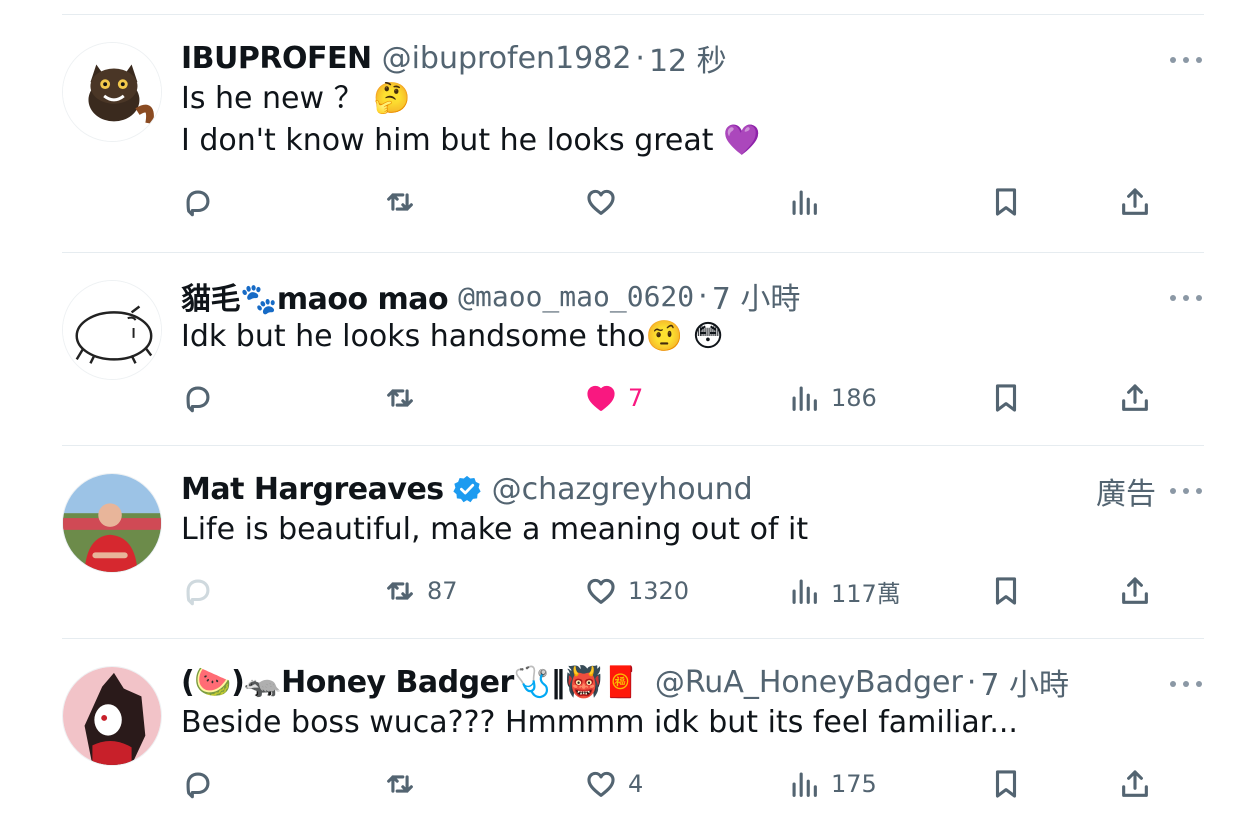  What do you see at coordinates (315, 296) in the screenshot?
I see `display-name: 貓毛🐾maoo mao` at bounding box center [315, 296].